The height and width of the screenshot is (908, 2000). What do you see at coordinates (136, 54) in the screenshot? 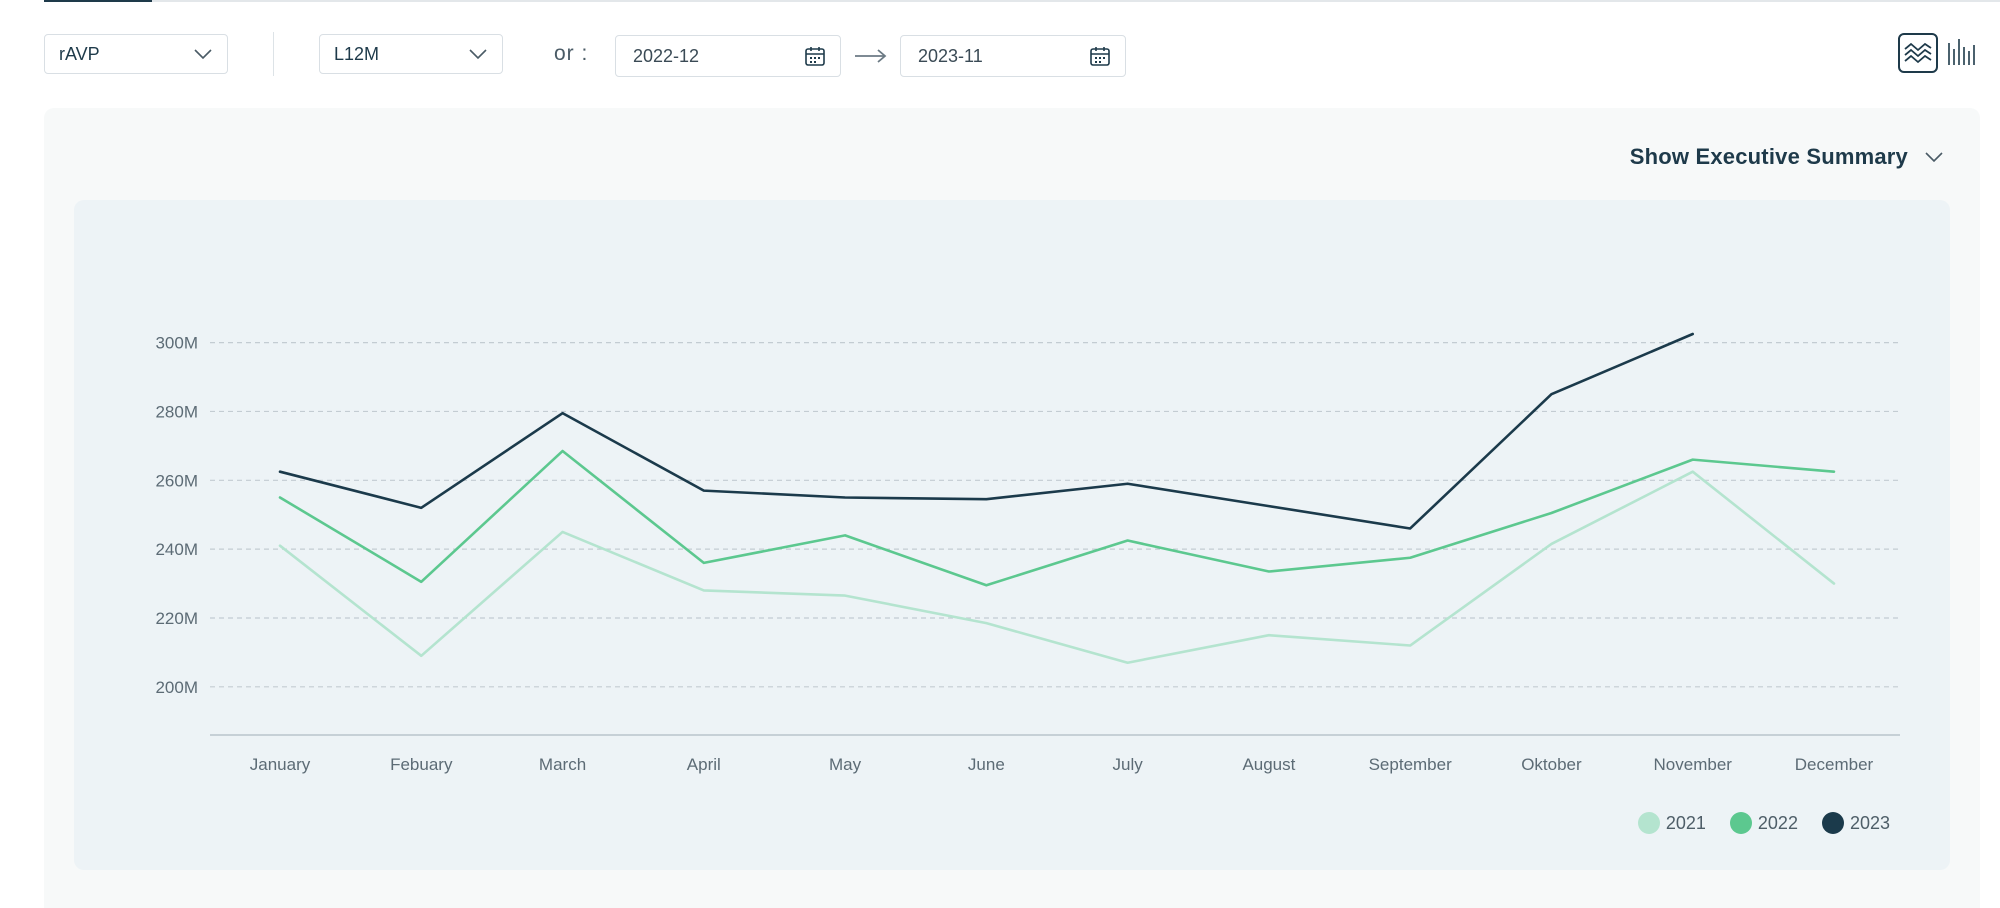
I see `metric-select: rAVP` at bounding box center [136, 54].